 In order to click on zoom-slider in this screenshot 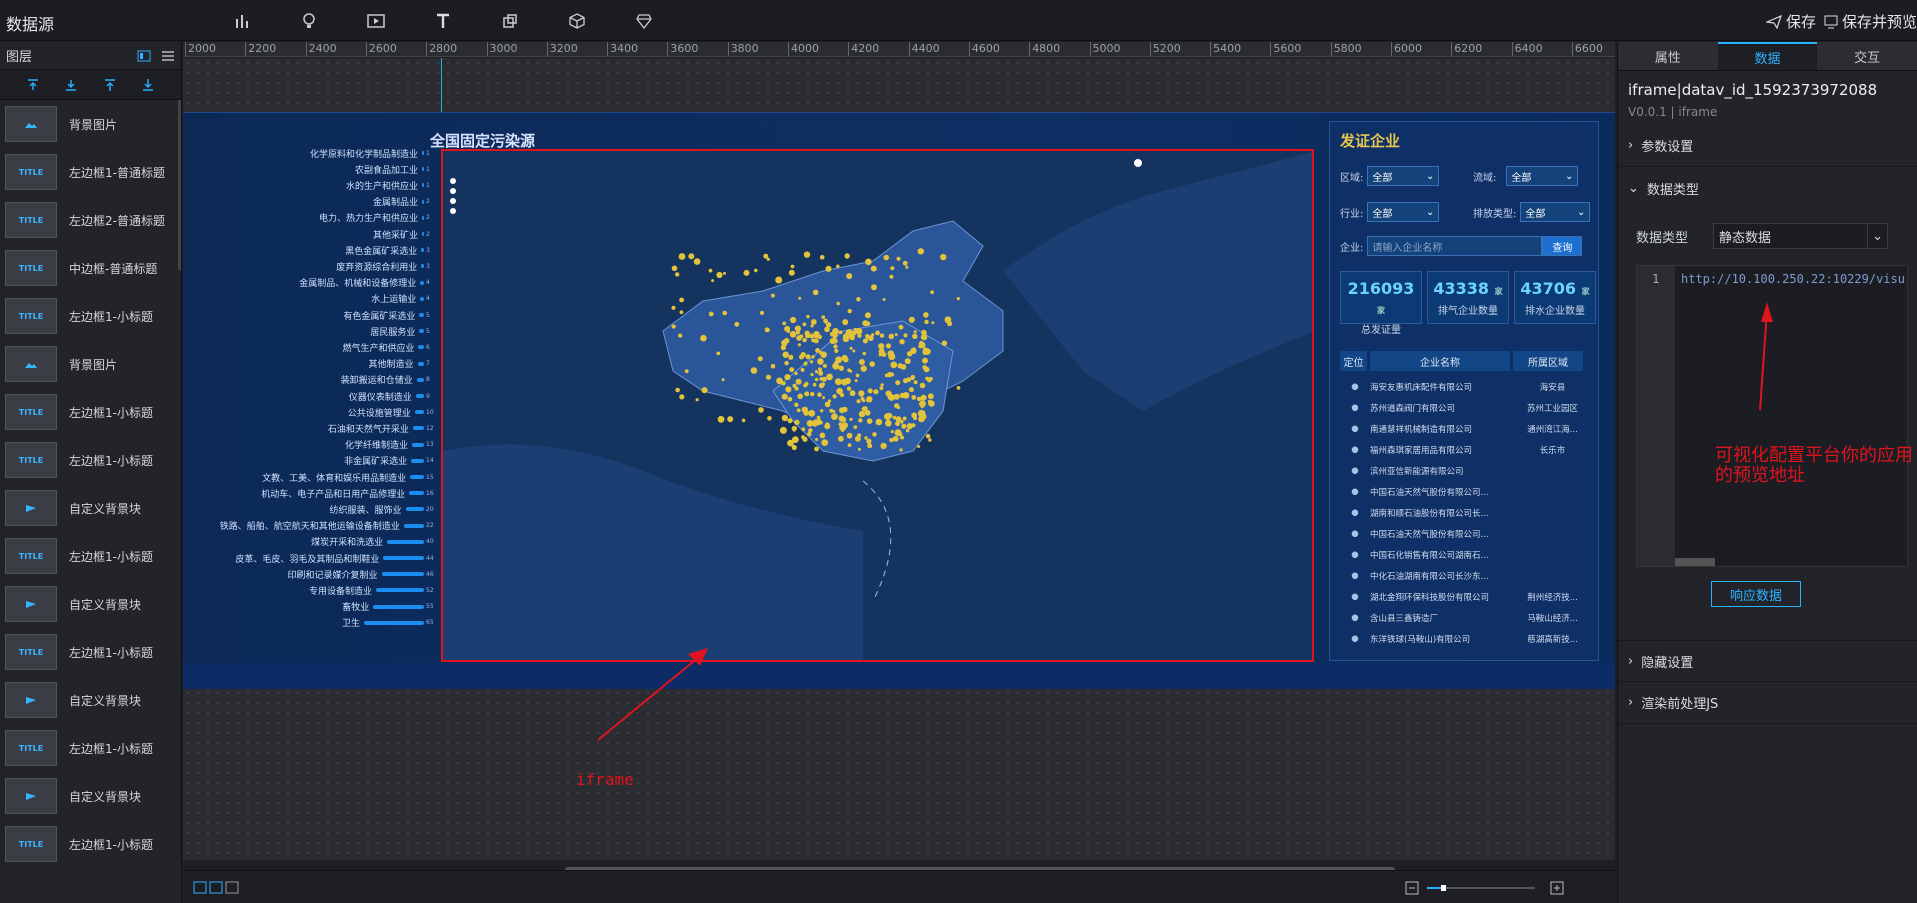, I will do `click(1485, 888)`.